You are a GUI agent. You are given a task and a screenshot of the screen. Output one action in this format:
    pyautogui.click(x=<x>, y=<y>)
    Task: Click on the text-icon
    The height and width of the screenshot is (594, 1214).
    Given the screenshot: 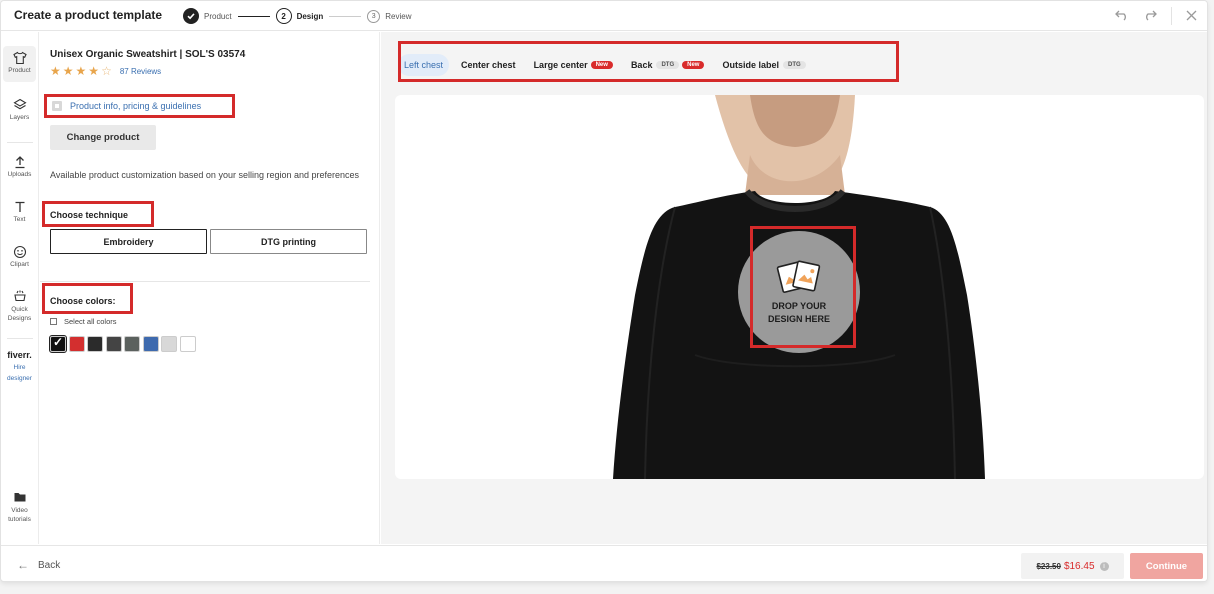 What is the action you would take?
    pyautogui.click(x=19, y=206)
    